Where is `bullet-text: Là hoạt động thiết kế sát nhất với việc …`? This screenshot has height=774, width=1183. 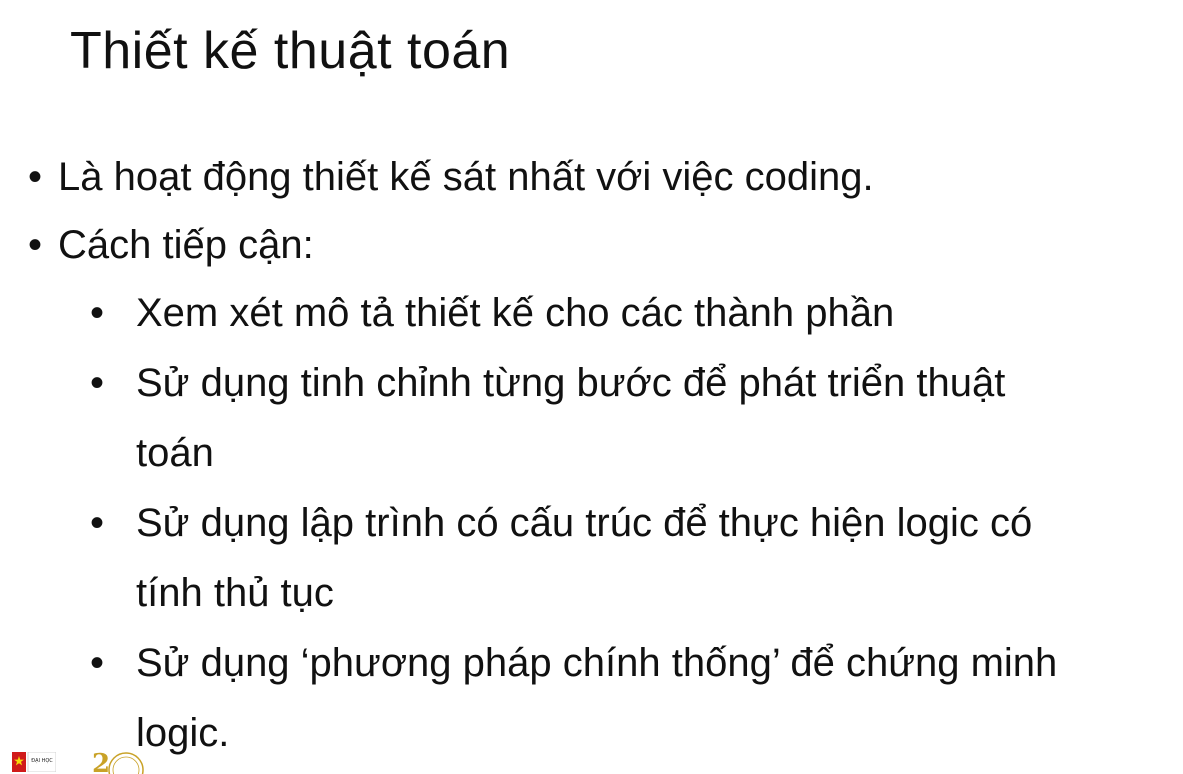 bullet-text: Là hoạt động thiết kế sát nhất với việc … is located at coordinates (466, 177).